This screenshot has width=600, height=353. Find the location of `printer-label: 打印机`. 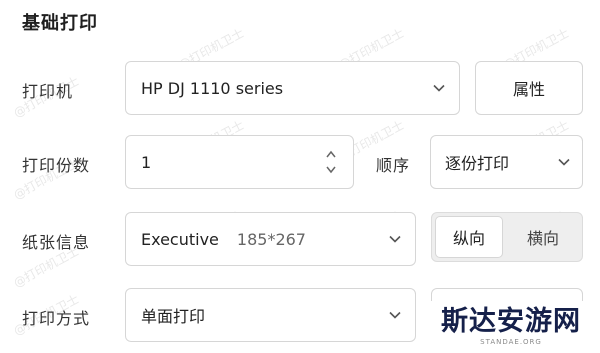

printer-label: 打印机 is located at coordinates (48, 91).